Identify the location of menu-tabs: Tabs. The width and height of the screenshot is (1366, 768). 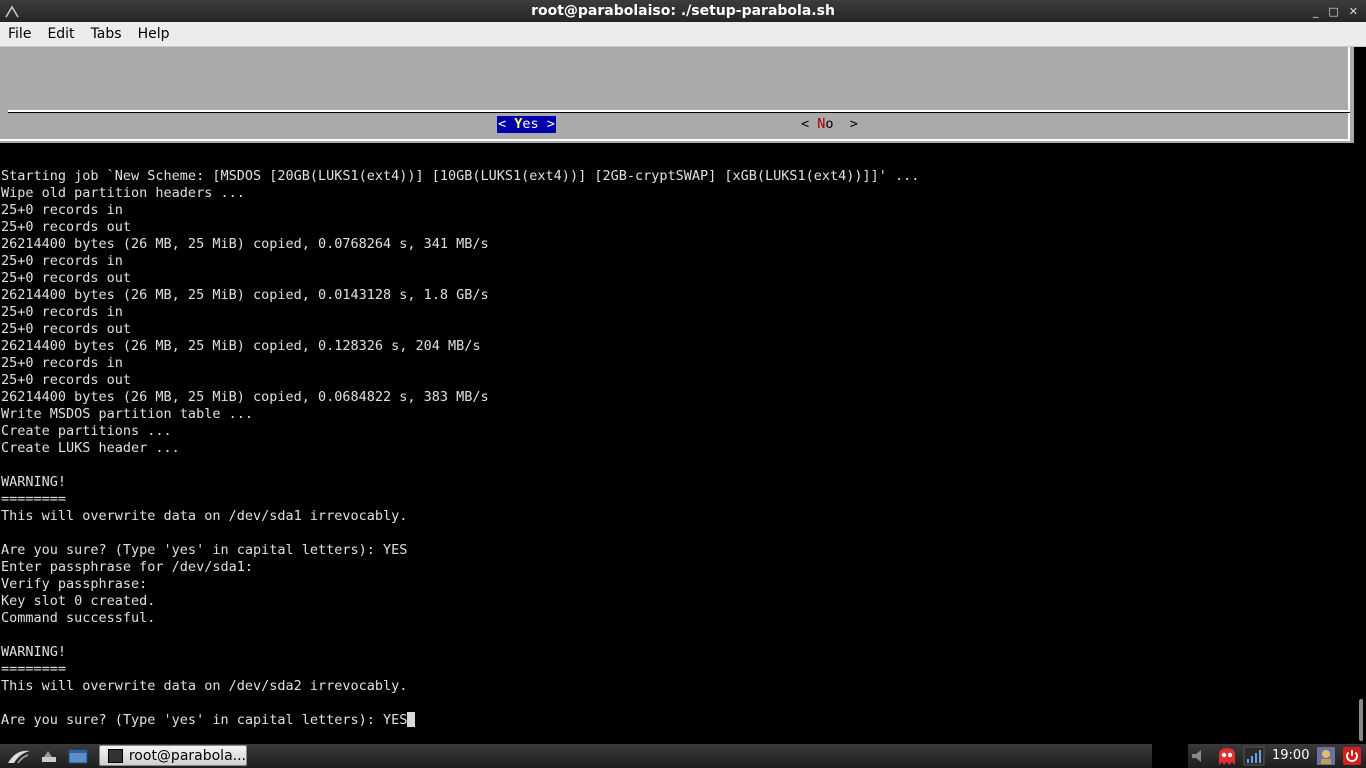
(106, 34).